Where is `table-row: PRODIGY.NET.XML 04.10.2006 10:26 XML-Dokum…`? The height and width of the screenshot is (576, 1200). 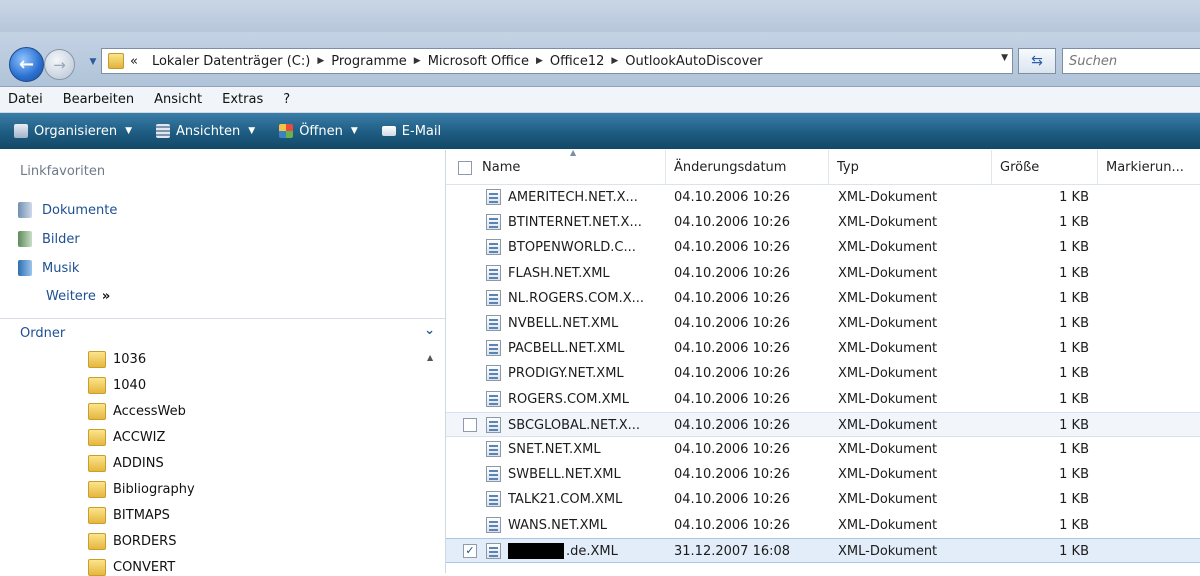
table-row: PRODIGY.NET.XML 04.10.2006 10:26 XML-Dokum… is located at coordinates (823, 373).